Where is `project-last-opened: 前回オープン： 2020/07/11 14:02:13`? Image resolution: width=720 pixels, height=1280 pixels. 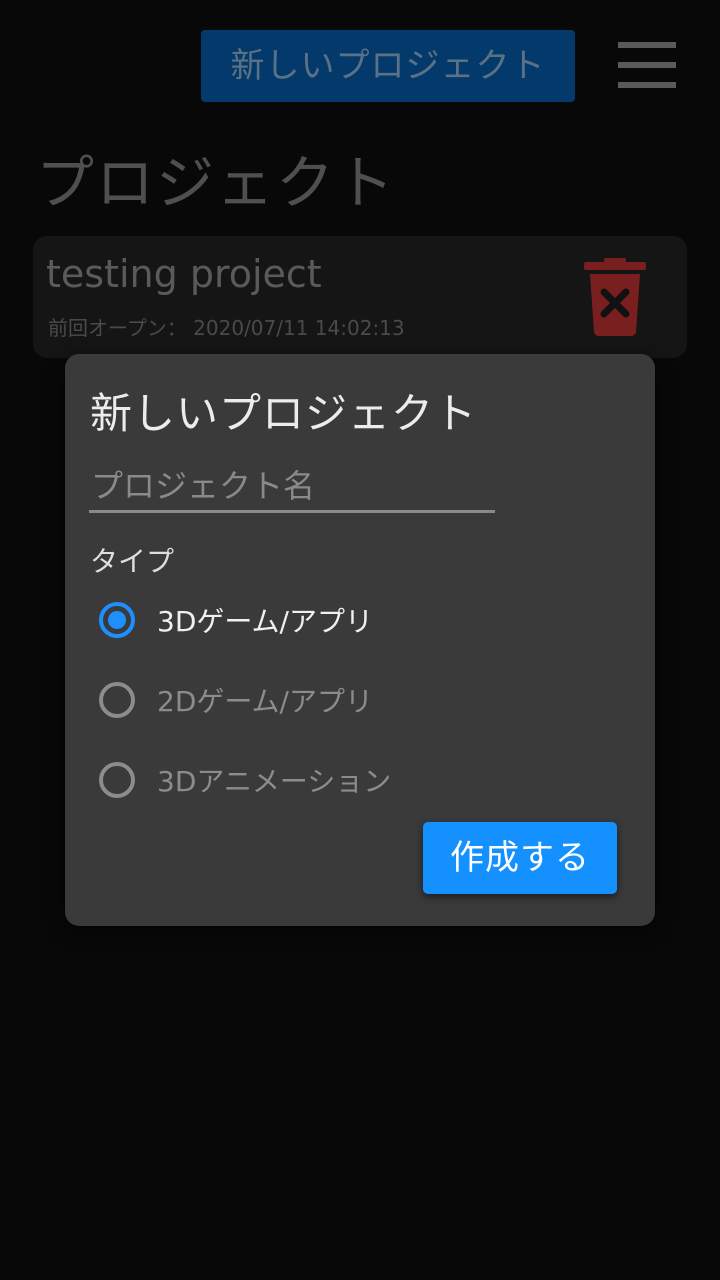
project-last-opened: 前回オープン： 2020/07/11 14:02:13 is located at coordinates (226, 326).